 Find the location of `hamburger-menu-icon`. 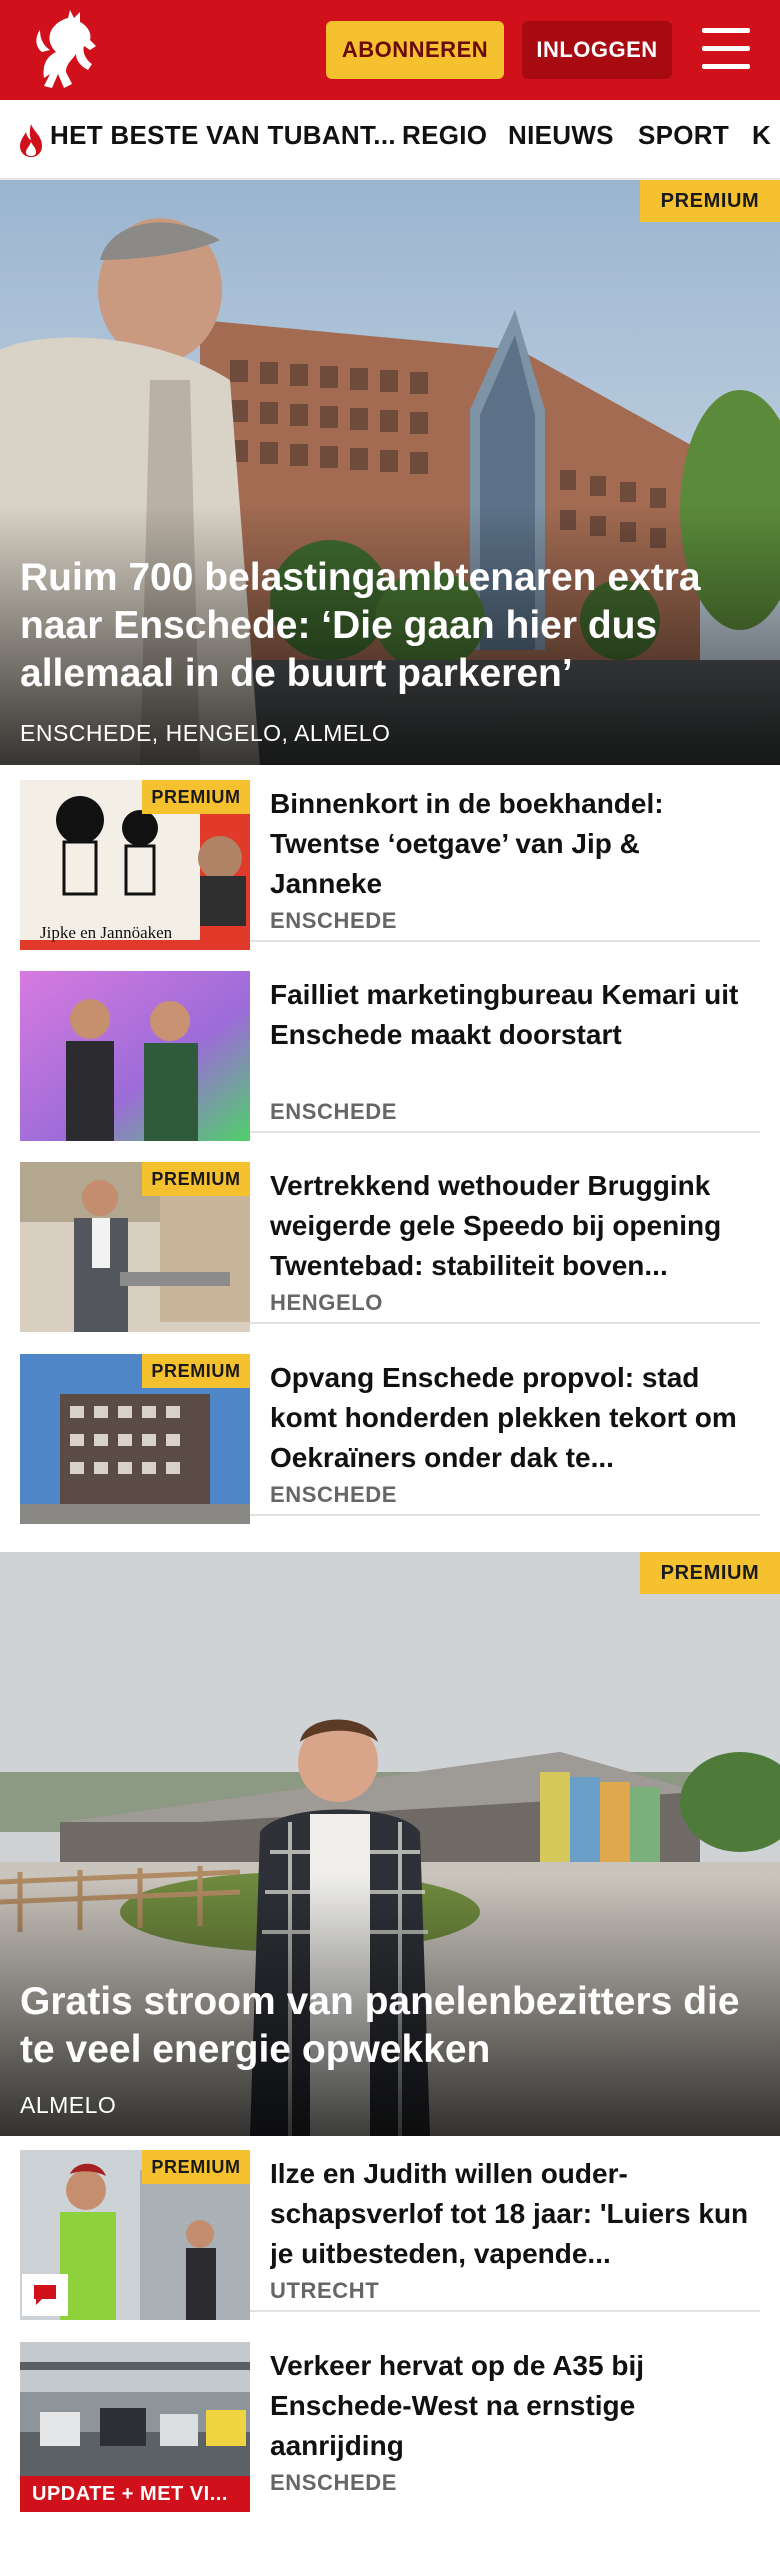

hamburger-menu-icon is located at coordinates (727, 49).